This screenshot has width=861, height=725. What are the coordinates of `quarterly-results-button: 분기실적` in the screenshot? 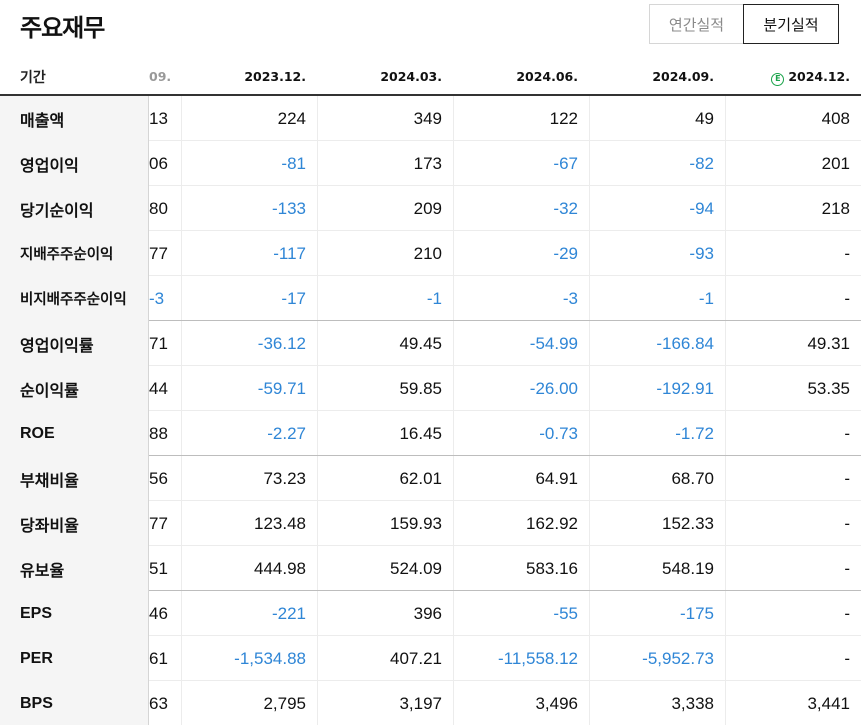 It's located at (791, 24).